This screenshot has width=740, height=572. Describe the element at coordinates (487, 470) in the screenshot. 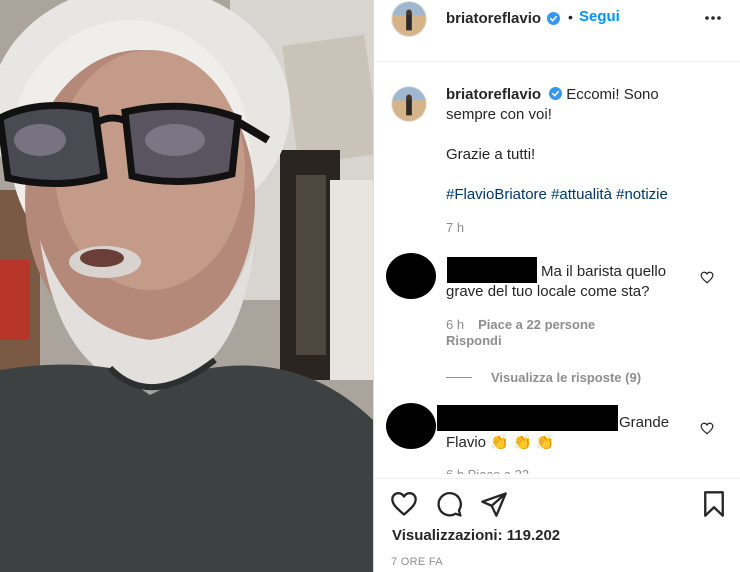

I see `comment-meta-cutoff: 6 h Piace a 22` at that location.